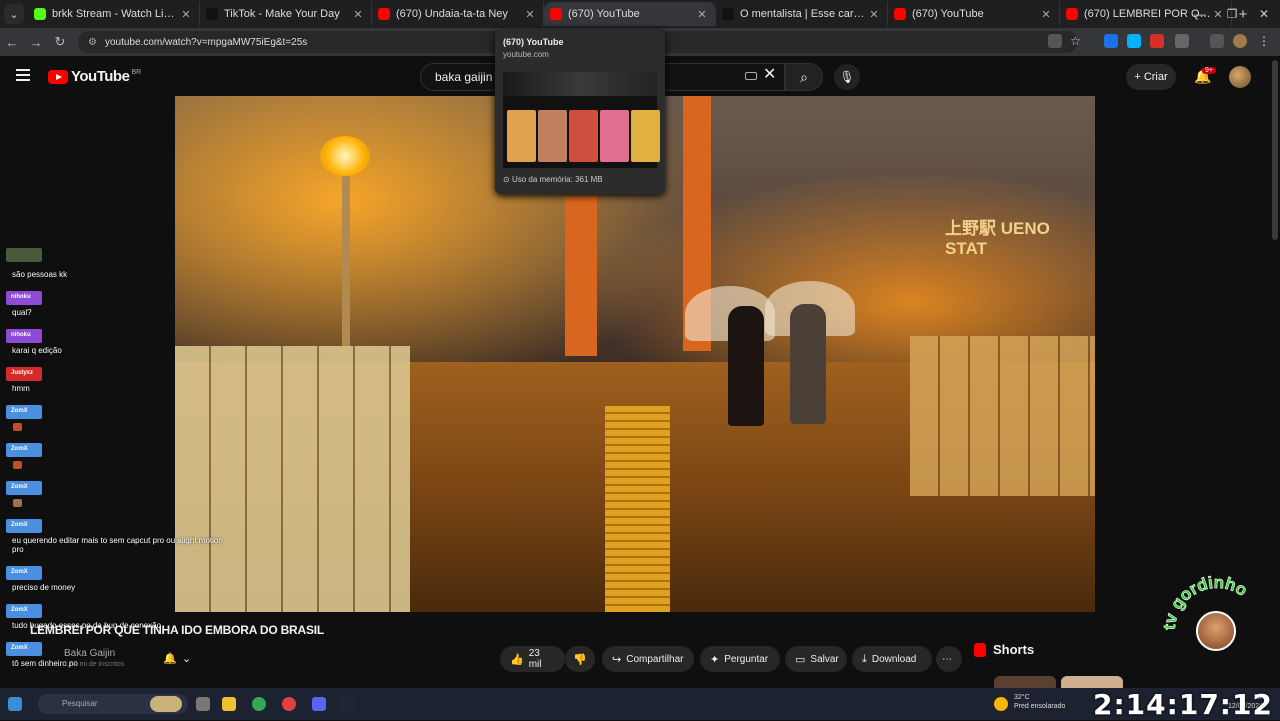 This screenshot has height=721, width=1280. I want to click on file-explorer-icon, so click(229, 704).